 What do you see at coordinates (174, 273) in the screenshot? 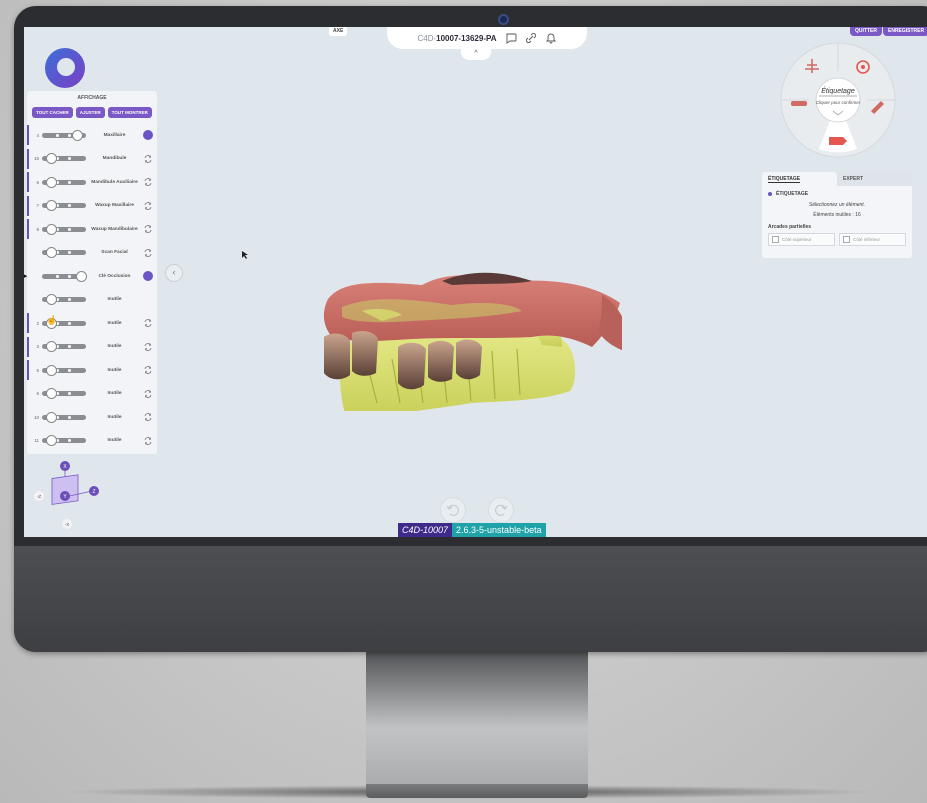
I see `collapse-panel-button: ‹` at bounding box center [174, 273].